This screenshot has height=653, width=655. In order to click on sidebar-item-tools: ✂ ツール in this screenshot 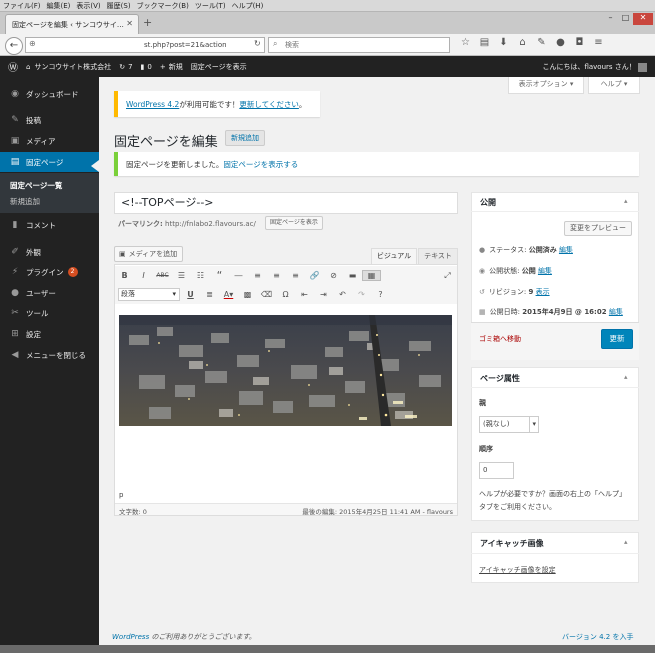, I will do `click(49, 313)`.